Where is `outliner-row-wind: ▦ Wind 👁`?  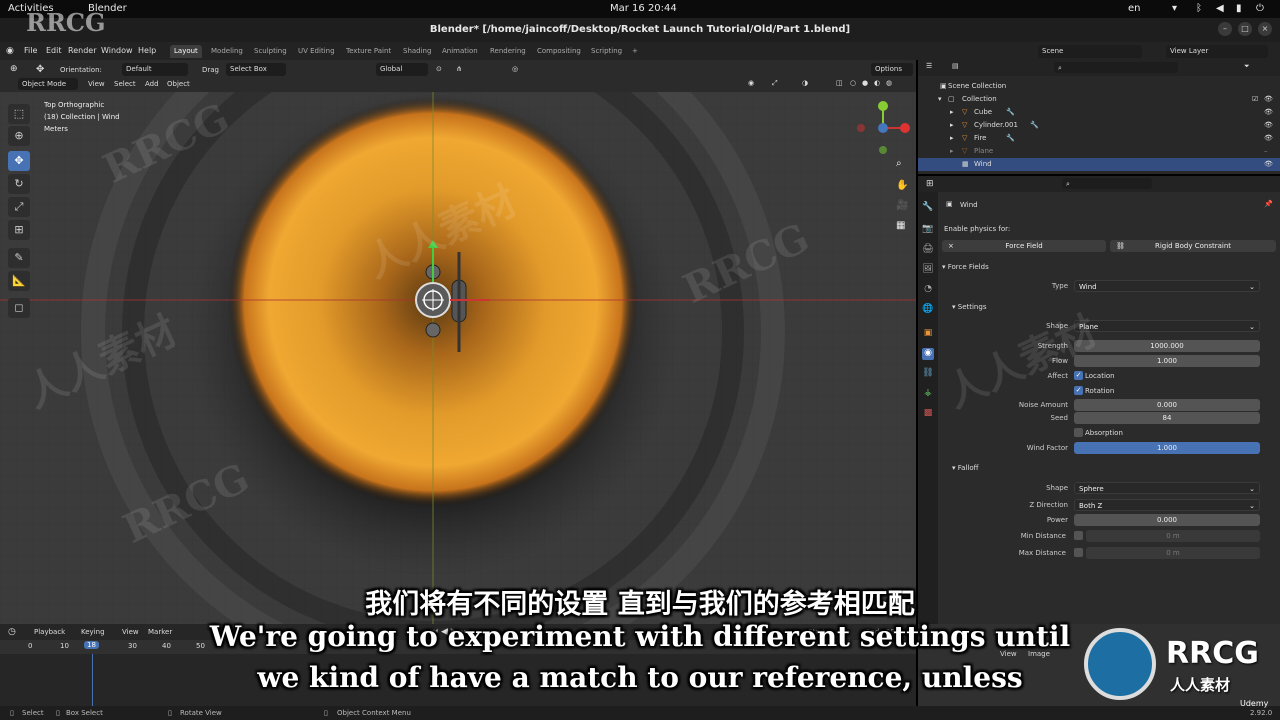 outliner-row-wind: ▦ Wind 👁 is located at coordinates (1099, 164).